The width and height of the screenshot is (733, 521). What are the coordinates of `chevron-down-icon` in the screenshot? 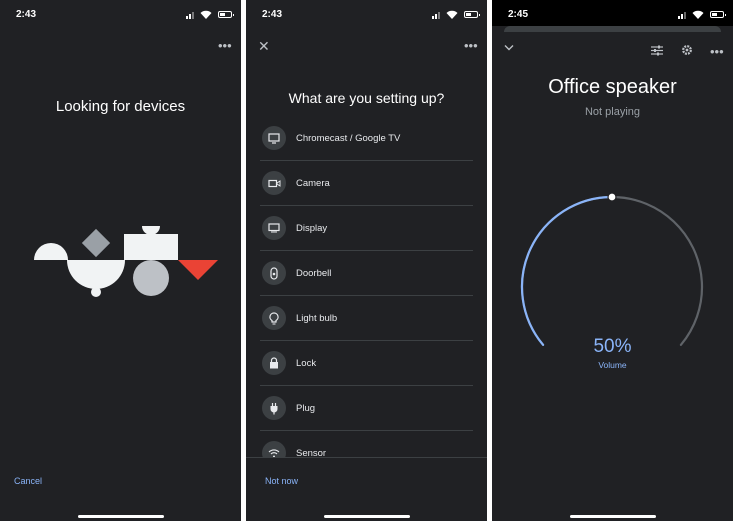 It's located at (509, 47).